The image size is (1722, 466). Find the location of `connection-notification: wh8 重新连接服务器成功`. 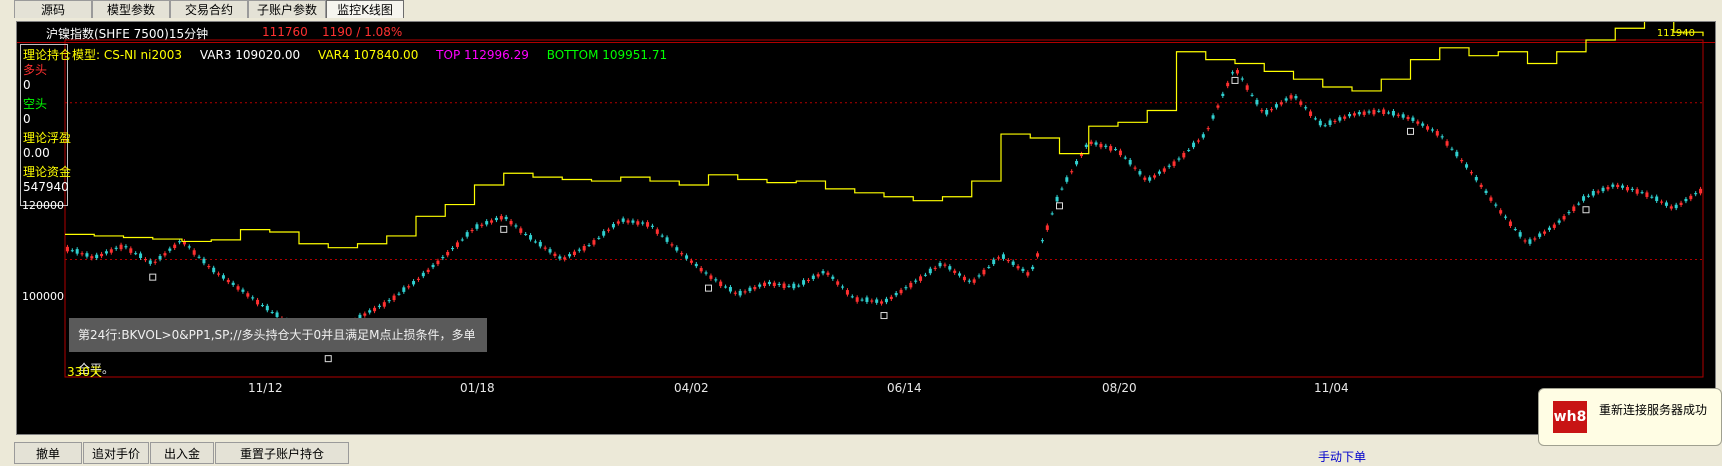

connection-notification: wh8 重新连接服务器成功 is located at coordinates (1630, 417).